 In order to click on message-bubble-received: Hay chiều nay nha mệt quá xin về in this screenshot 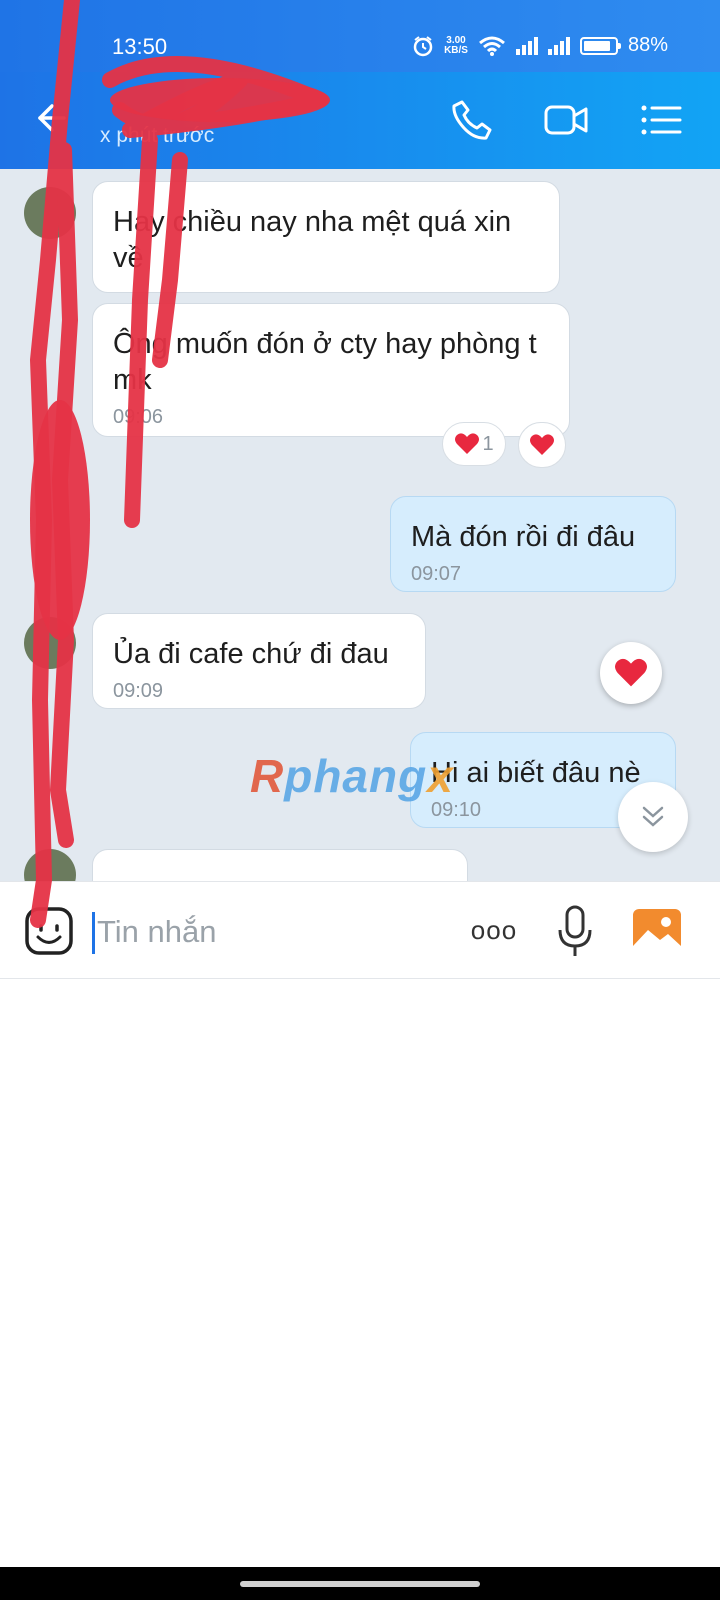, I will do `click(326, 237)`.